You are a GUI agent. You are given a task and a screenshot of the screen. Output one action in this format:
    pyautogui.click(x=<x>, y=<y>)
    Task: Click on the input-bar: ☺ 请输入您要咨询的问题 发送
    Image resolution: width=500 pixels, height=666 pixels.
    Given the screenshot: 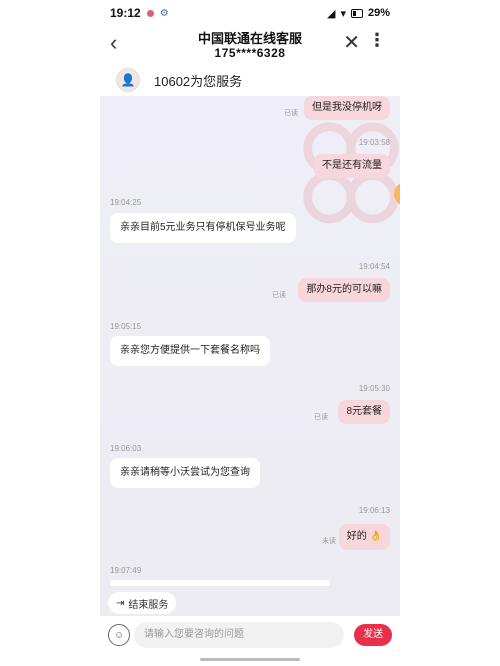 What is the action you would take?
    pyautogui.click(x=250, y=636)
    